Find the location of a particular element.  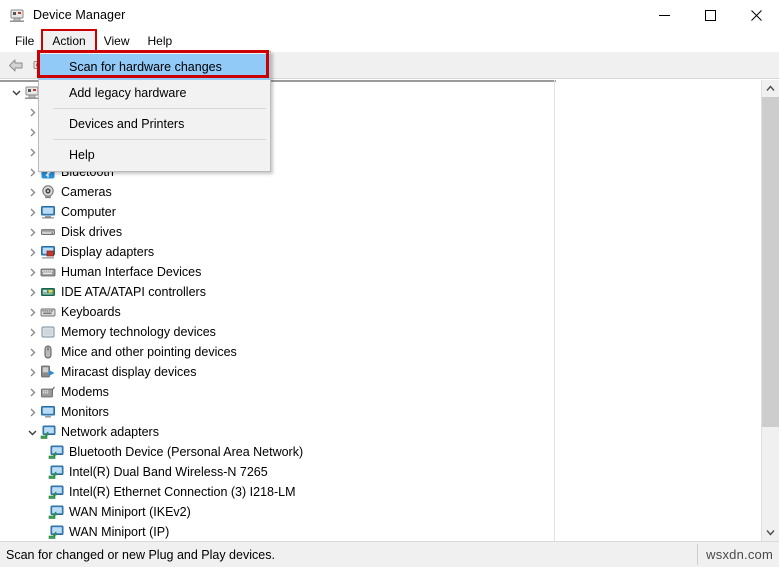

tree-row: IDE ATA/ATAPI controllers is located at coordinates (380, 292).